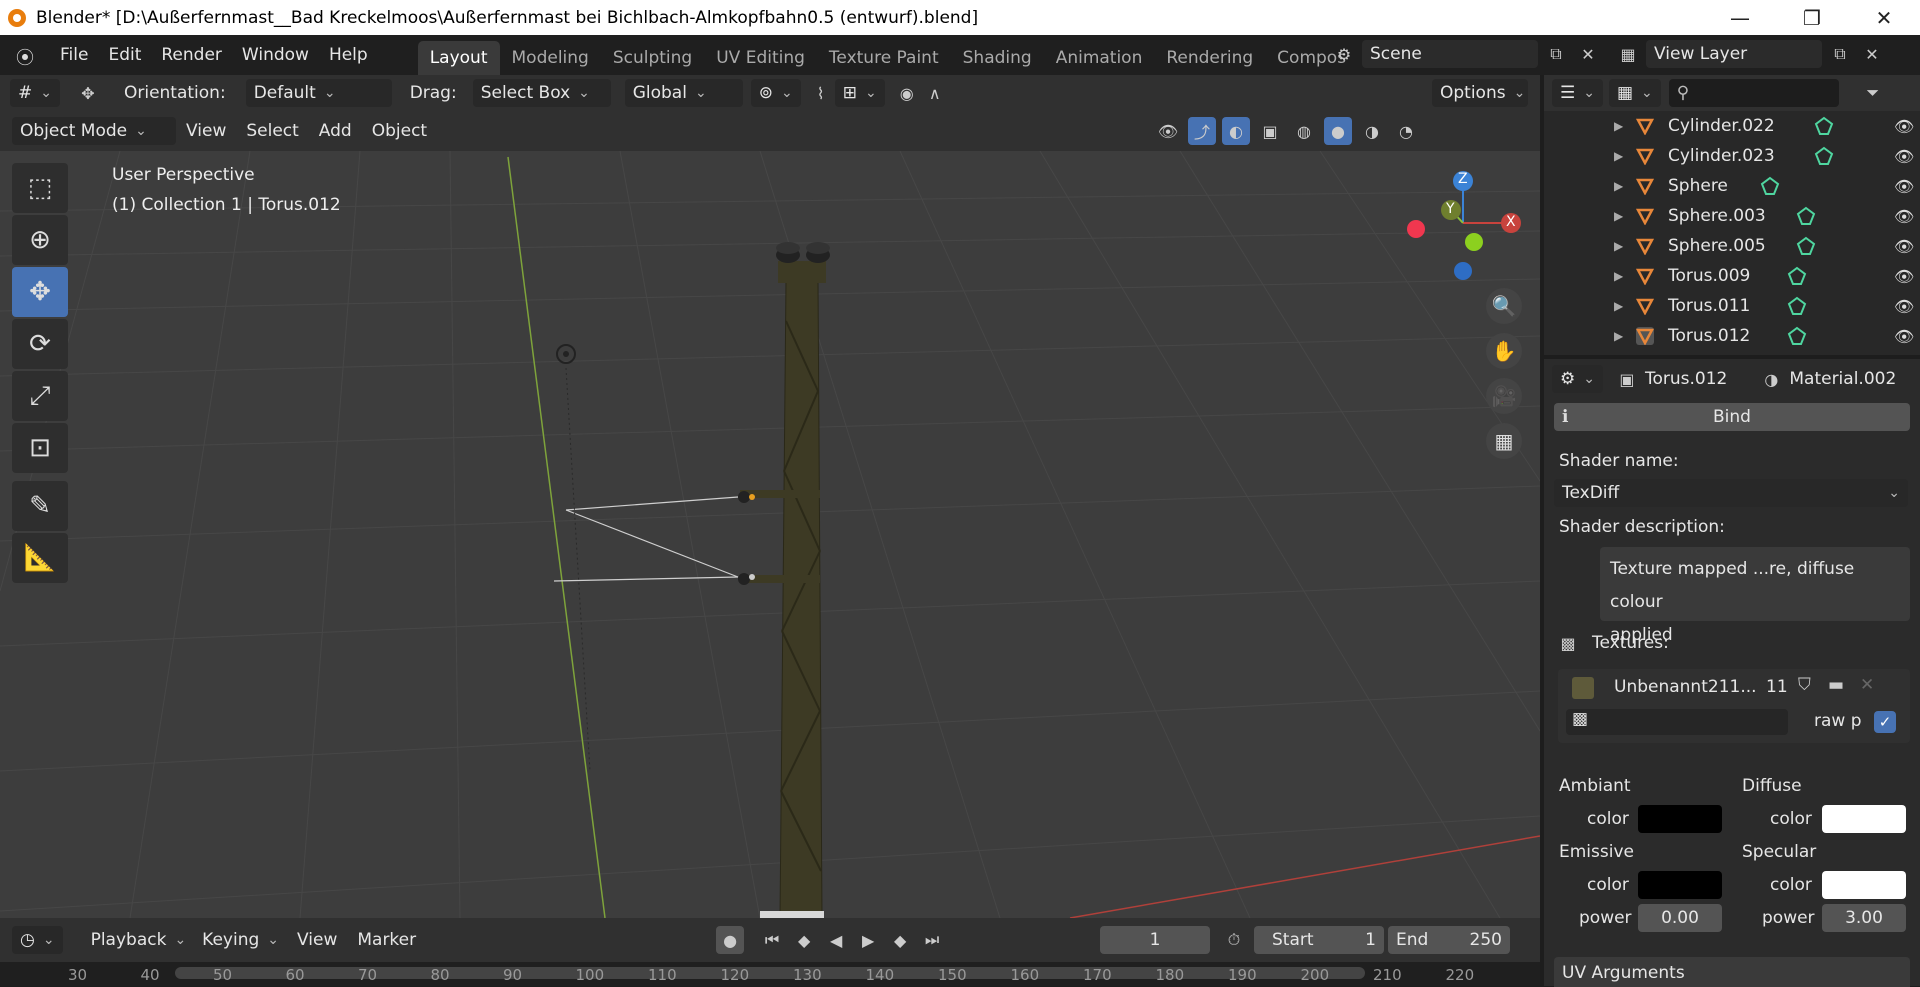  Describe the element at coordinates (348, 55) in the screenshot. I see `menu-help: Help` at that location.